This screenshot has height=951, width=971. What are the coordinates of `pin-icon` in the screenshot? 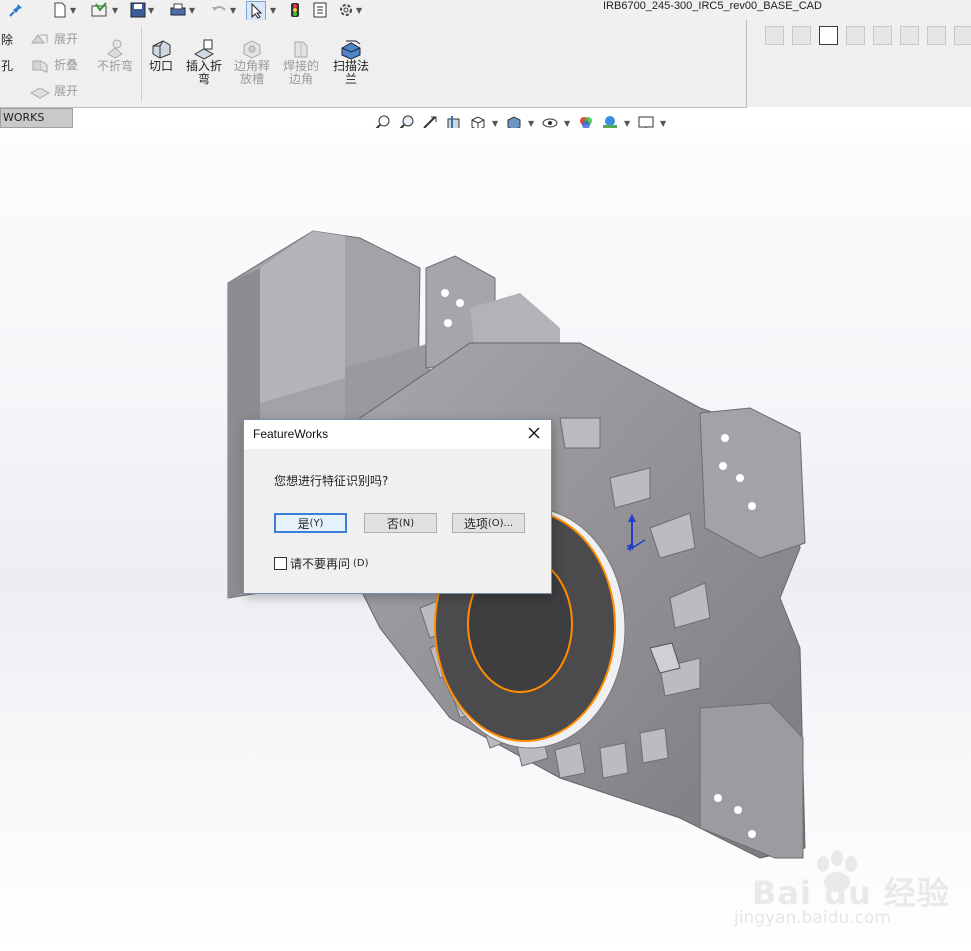 It's located at (15, 10).